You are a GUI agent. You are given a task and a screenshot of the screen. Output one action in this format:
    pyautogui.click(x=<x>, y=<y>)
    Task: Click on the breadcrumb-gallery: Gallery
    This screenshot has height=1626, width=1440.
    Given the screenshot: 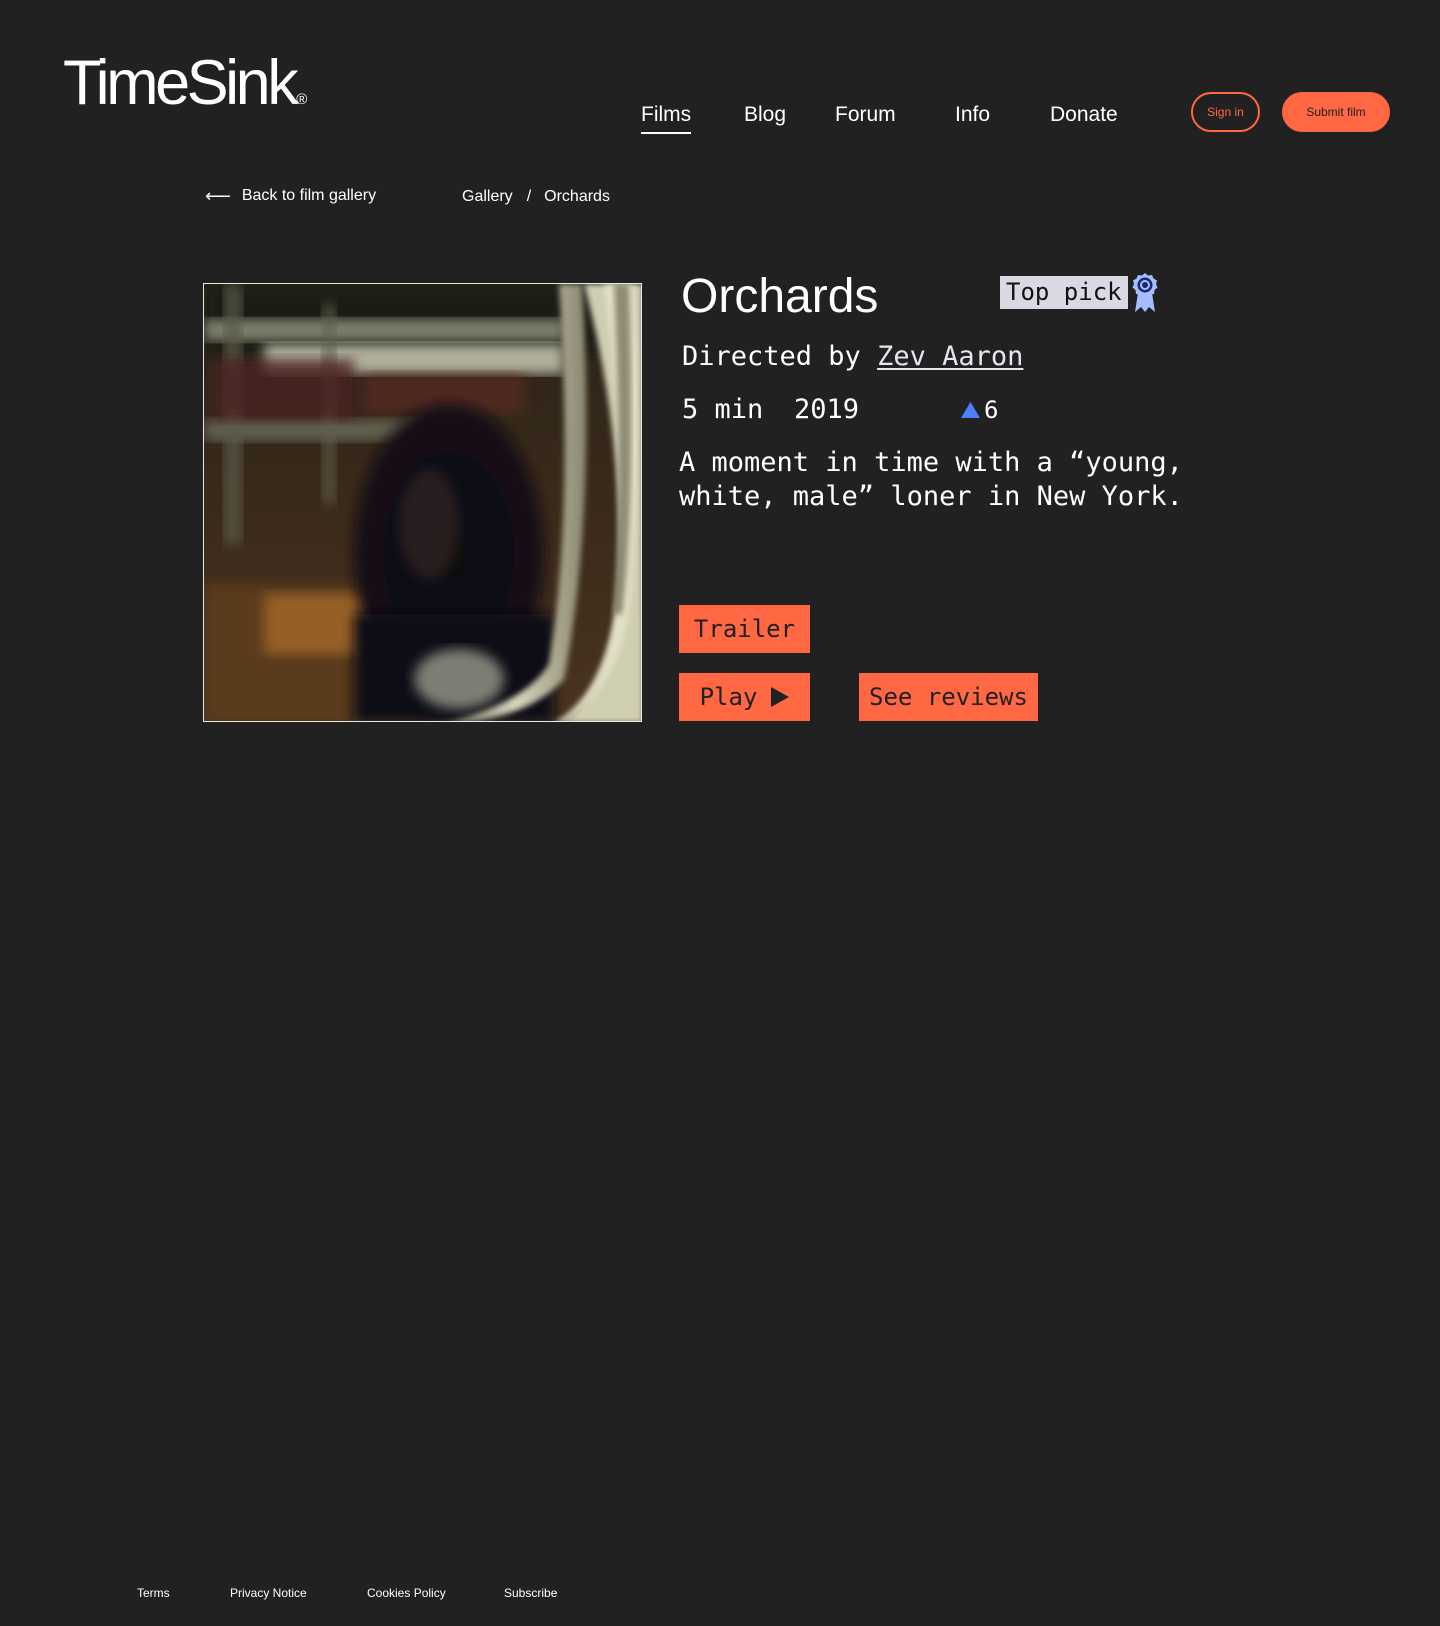 What is the action you would take?
    pyautogui.click(x=487, y=197)
    